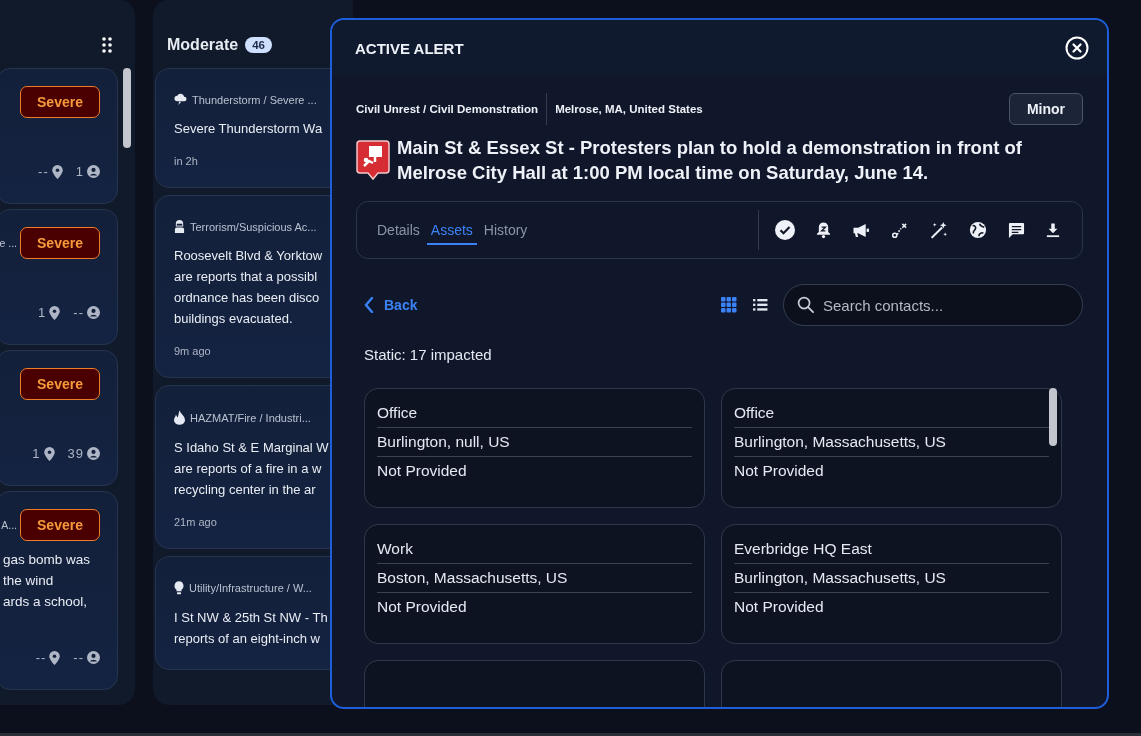 This screenshot has width=1141, height=736. Describe the element at coordinates (59, 590) in the screenshot. I see `alert-card: A... Severe gas bomb was the wind ards a school, -- --` at that location.